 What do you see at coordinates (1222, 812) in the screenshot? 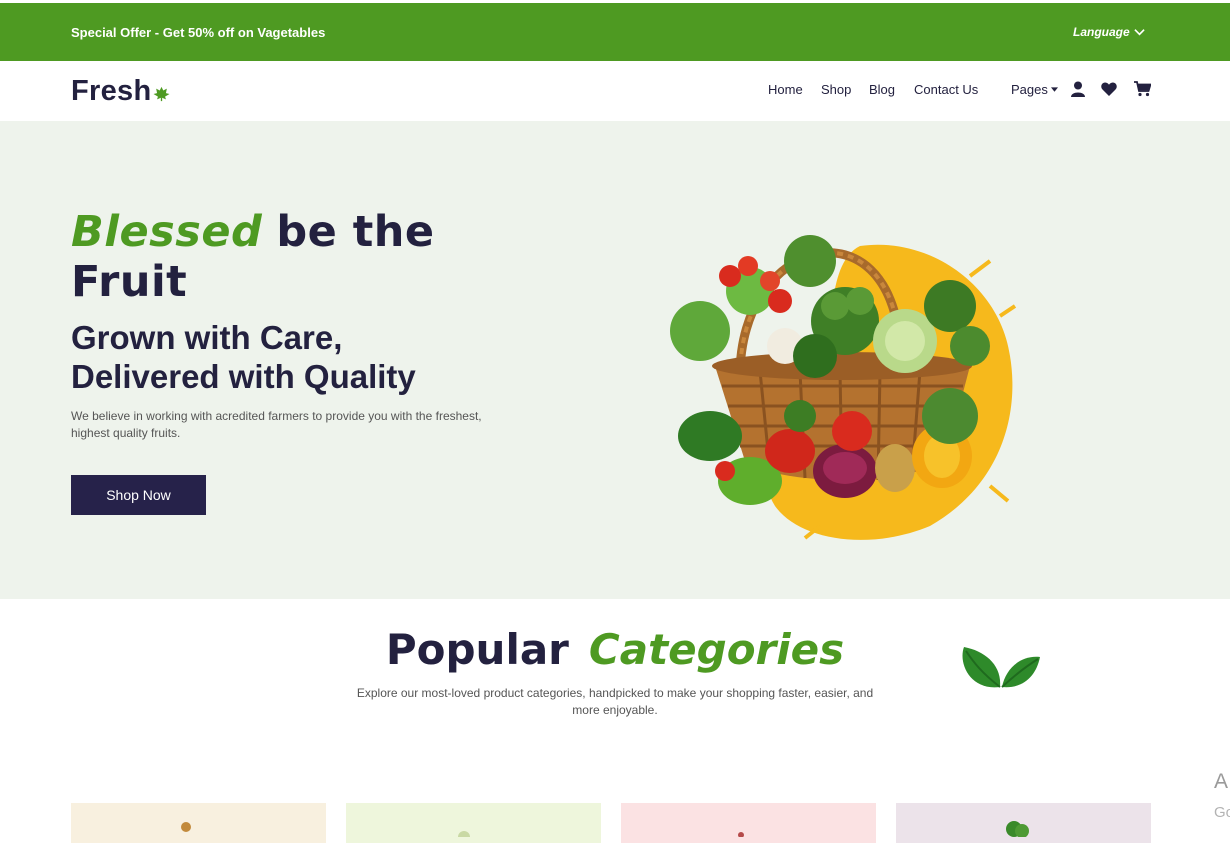
I see `edge-clipped-text-b: Go` at bounding box center [1222, 812].